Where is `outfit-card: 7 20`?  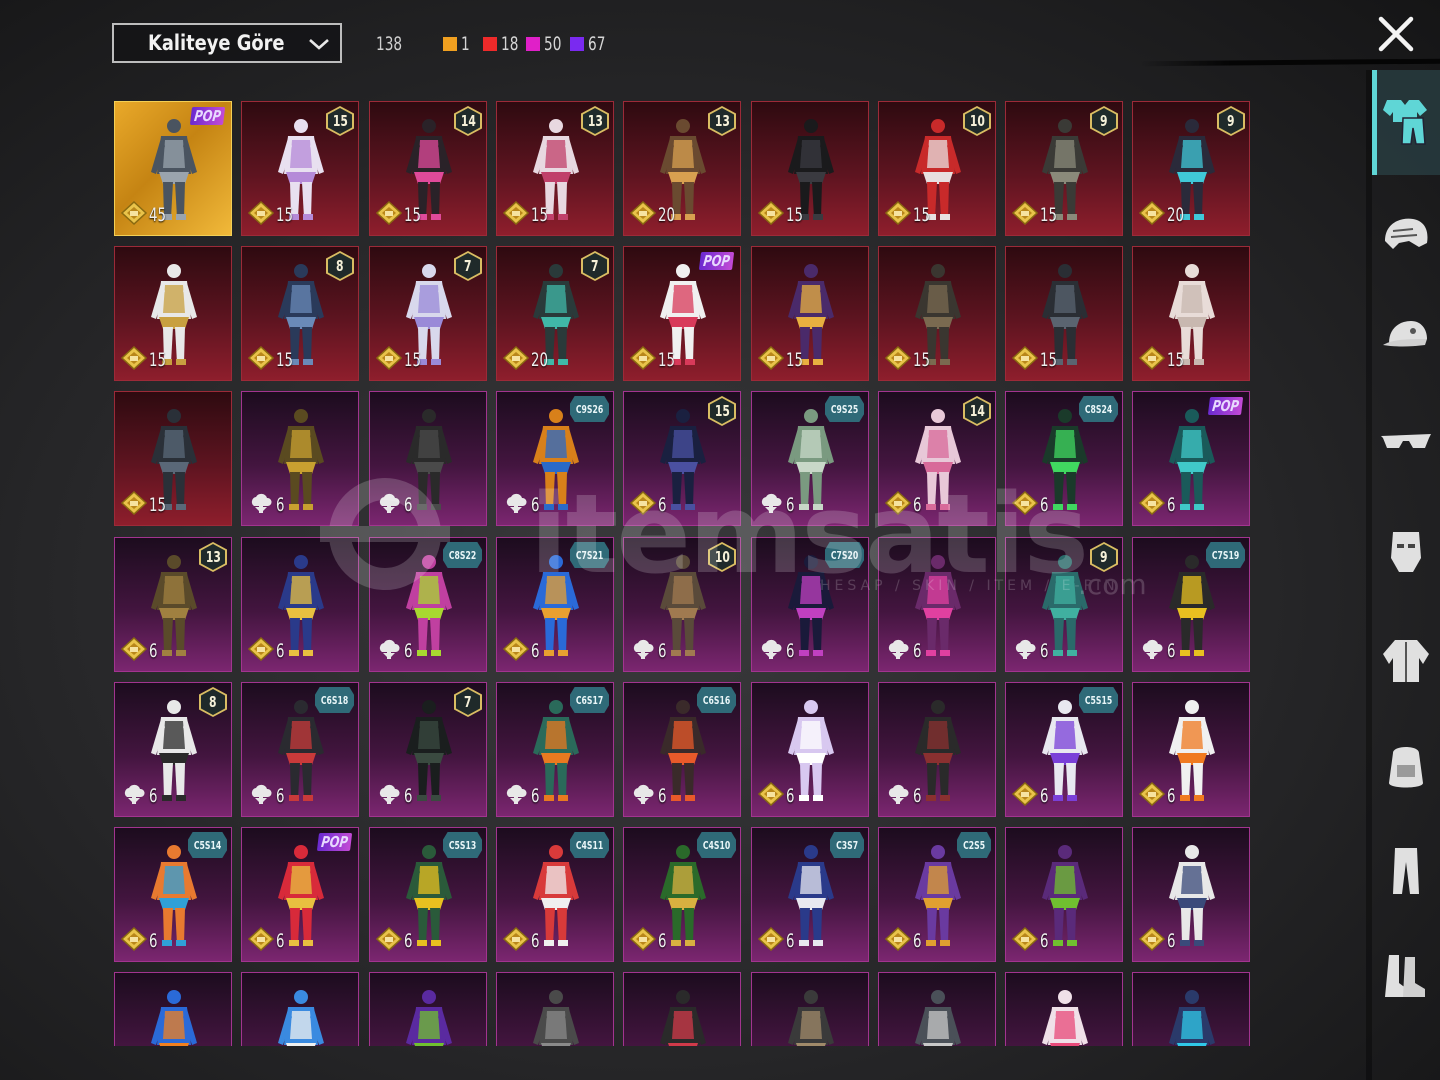 outfit-card: 7 20 is located at coordinates (555, 313).